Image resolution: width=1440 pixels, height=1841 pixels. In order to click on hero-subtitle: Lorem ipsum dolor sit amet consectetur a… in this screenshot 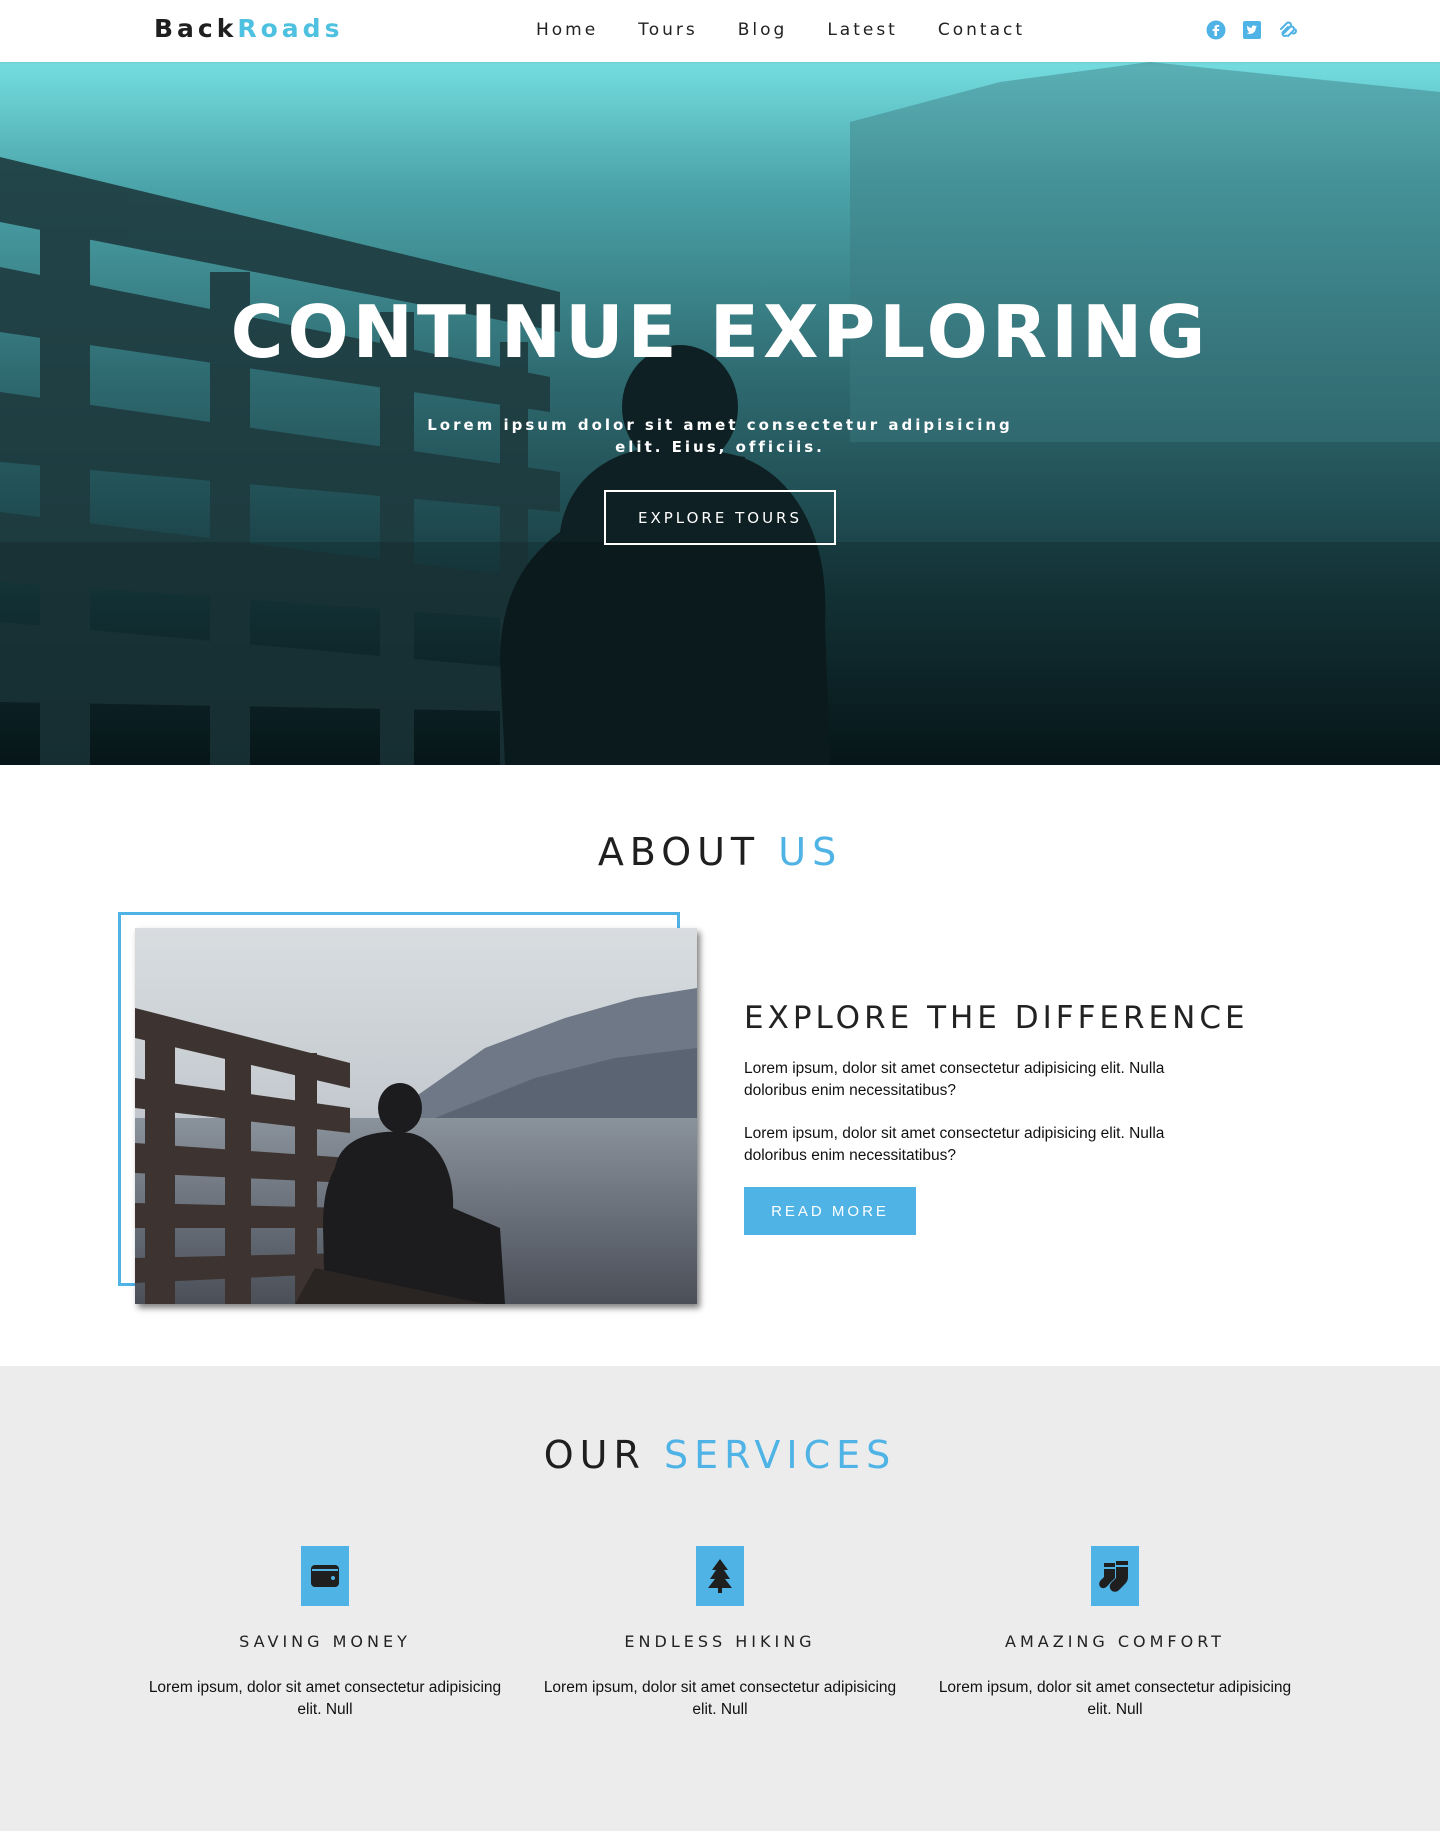, I will do `click(720, 436)`.